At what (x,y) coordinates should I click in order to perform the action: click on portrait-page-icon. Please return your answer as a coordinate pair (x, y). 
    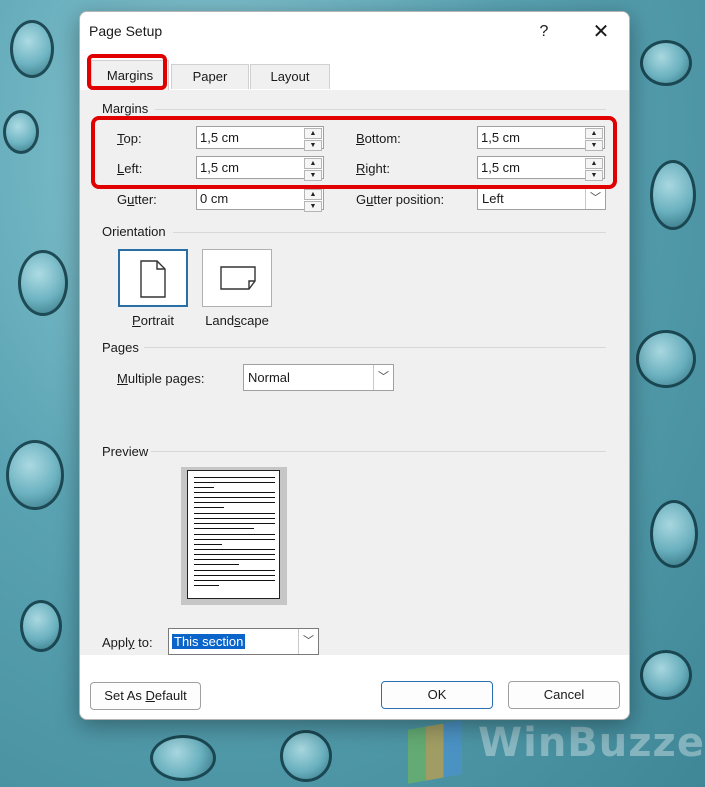
    Looking at the image, I should click on (153, 279).